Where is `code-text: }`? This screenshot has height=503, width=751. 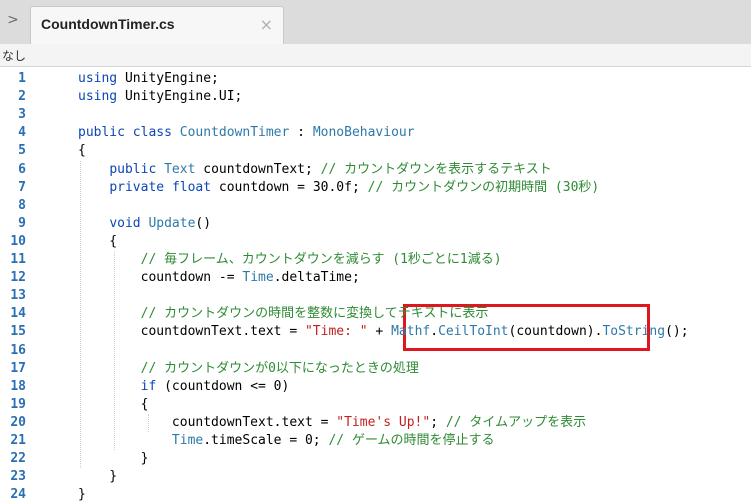
code-text: } is located at coordinates (82, 494).